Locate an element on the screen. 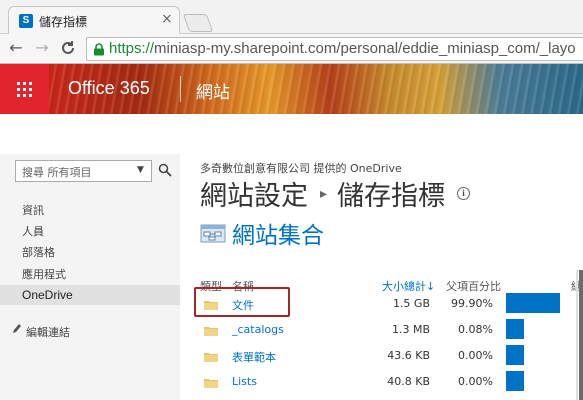 The height and width of the screenshot is (400, 583). search-scope-dropdown-icon: ▼ is located at coordinates (140, 170).